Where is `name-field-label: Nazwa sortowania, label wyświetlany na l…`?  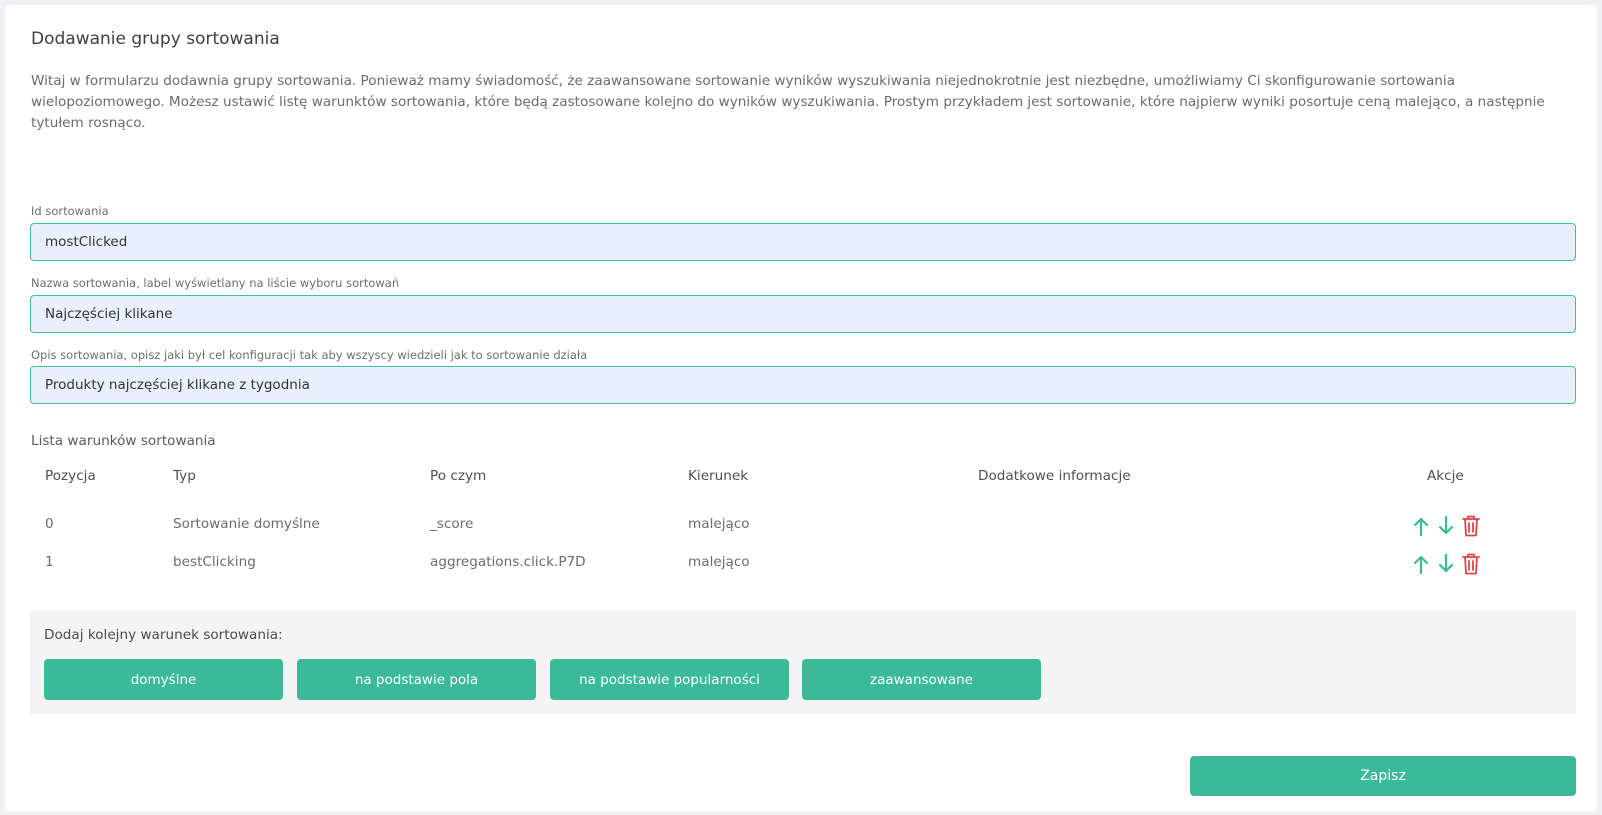 name-field-label: Nazwa sortowania, label wyświetlany na l… is located at coordinates (215, 283).